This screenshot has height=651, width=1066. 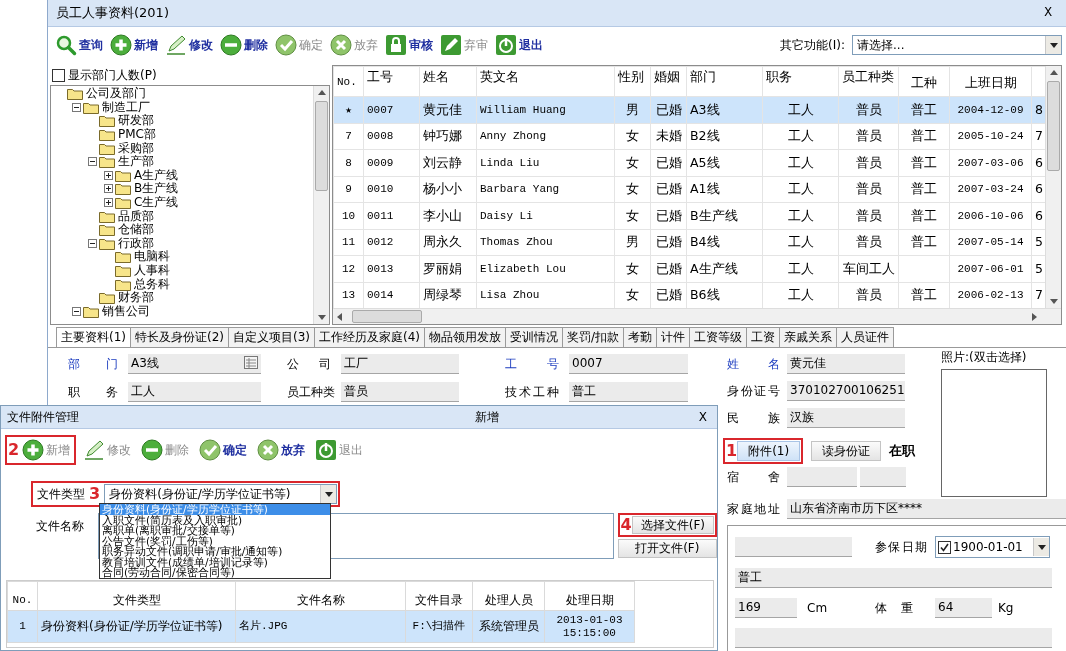 I want to click on tree-item: 人事科, so click(x=152, y=270).